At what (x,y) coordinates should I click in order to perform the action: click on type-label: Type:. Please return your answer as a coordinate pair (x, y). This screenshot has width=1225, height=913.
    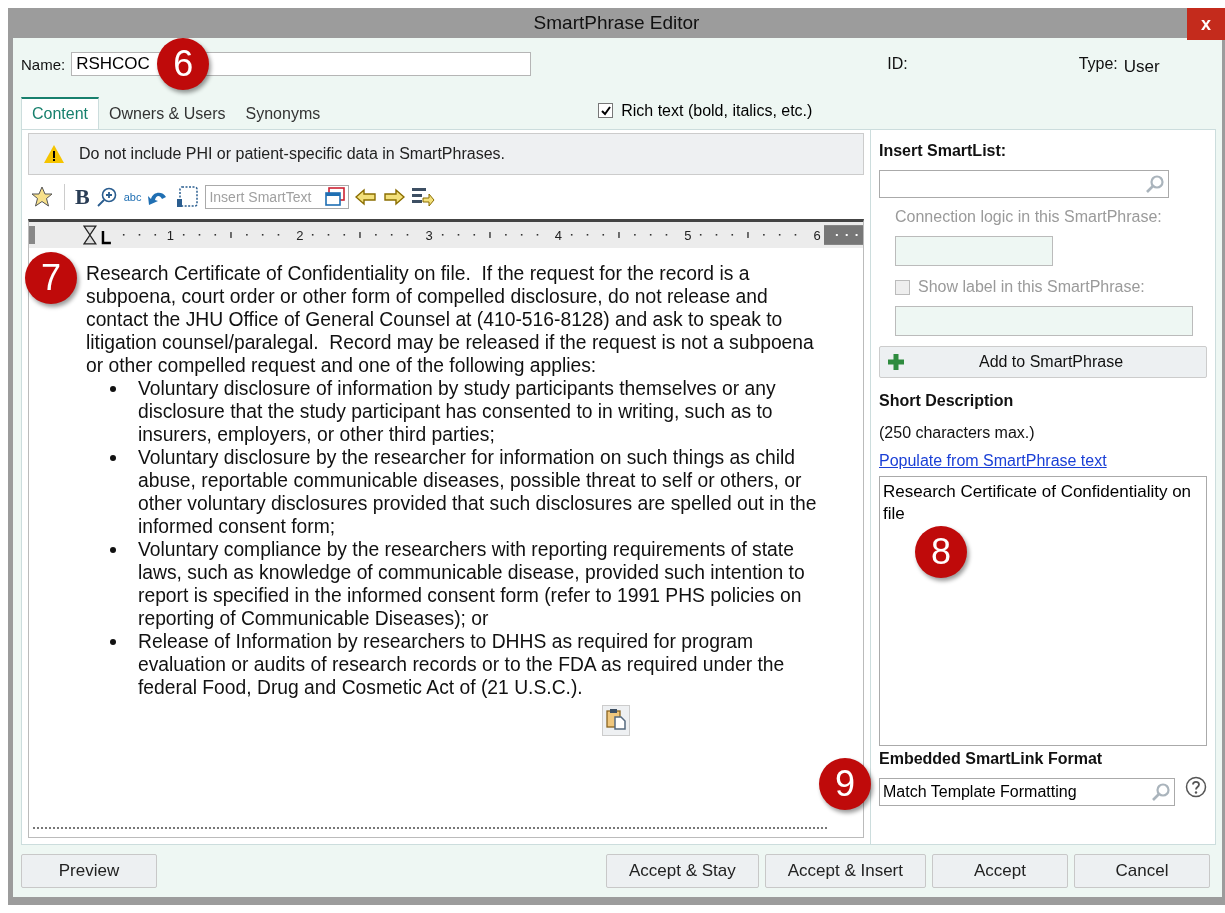
    Looking at the image, I should click on (1098, 64).